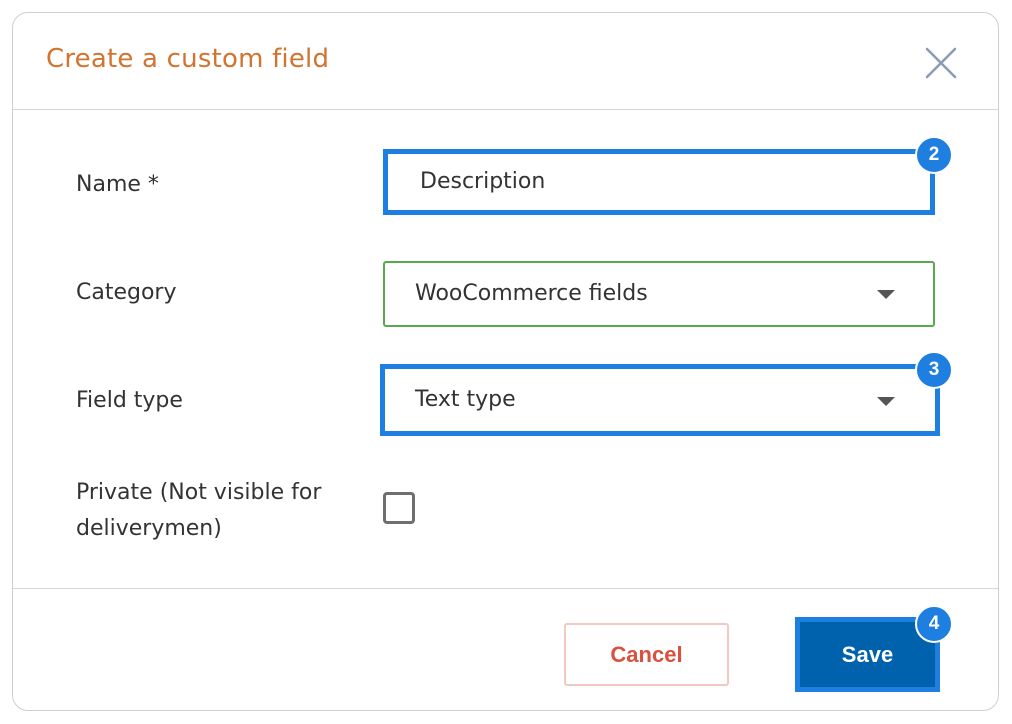 The height and width of the screenshot is (724, 1012). I want to click on close-button, so click(941, 63).